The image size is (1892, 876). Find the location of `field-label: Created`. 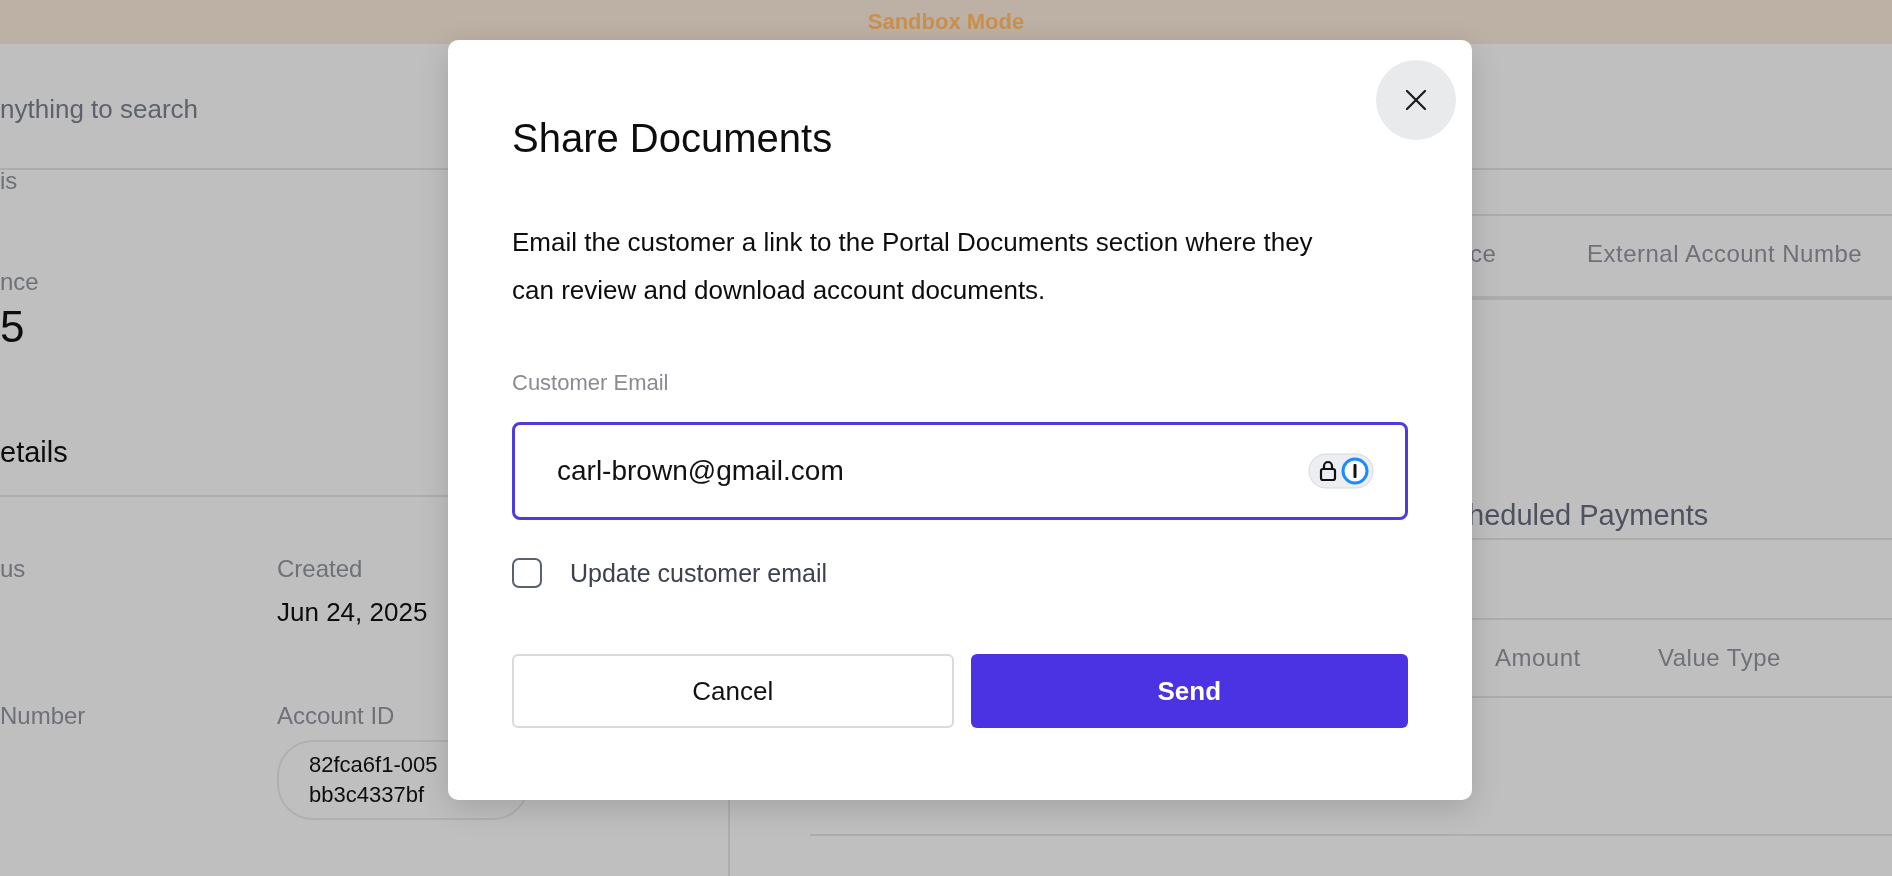

field-label: Created is located at coordinates (320, 569).